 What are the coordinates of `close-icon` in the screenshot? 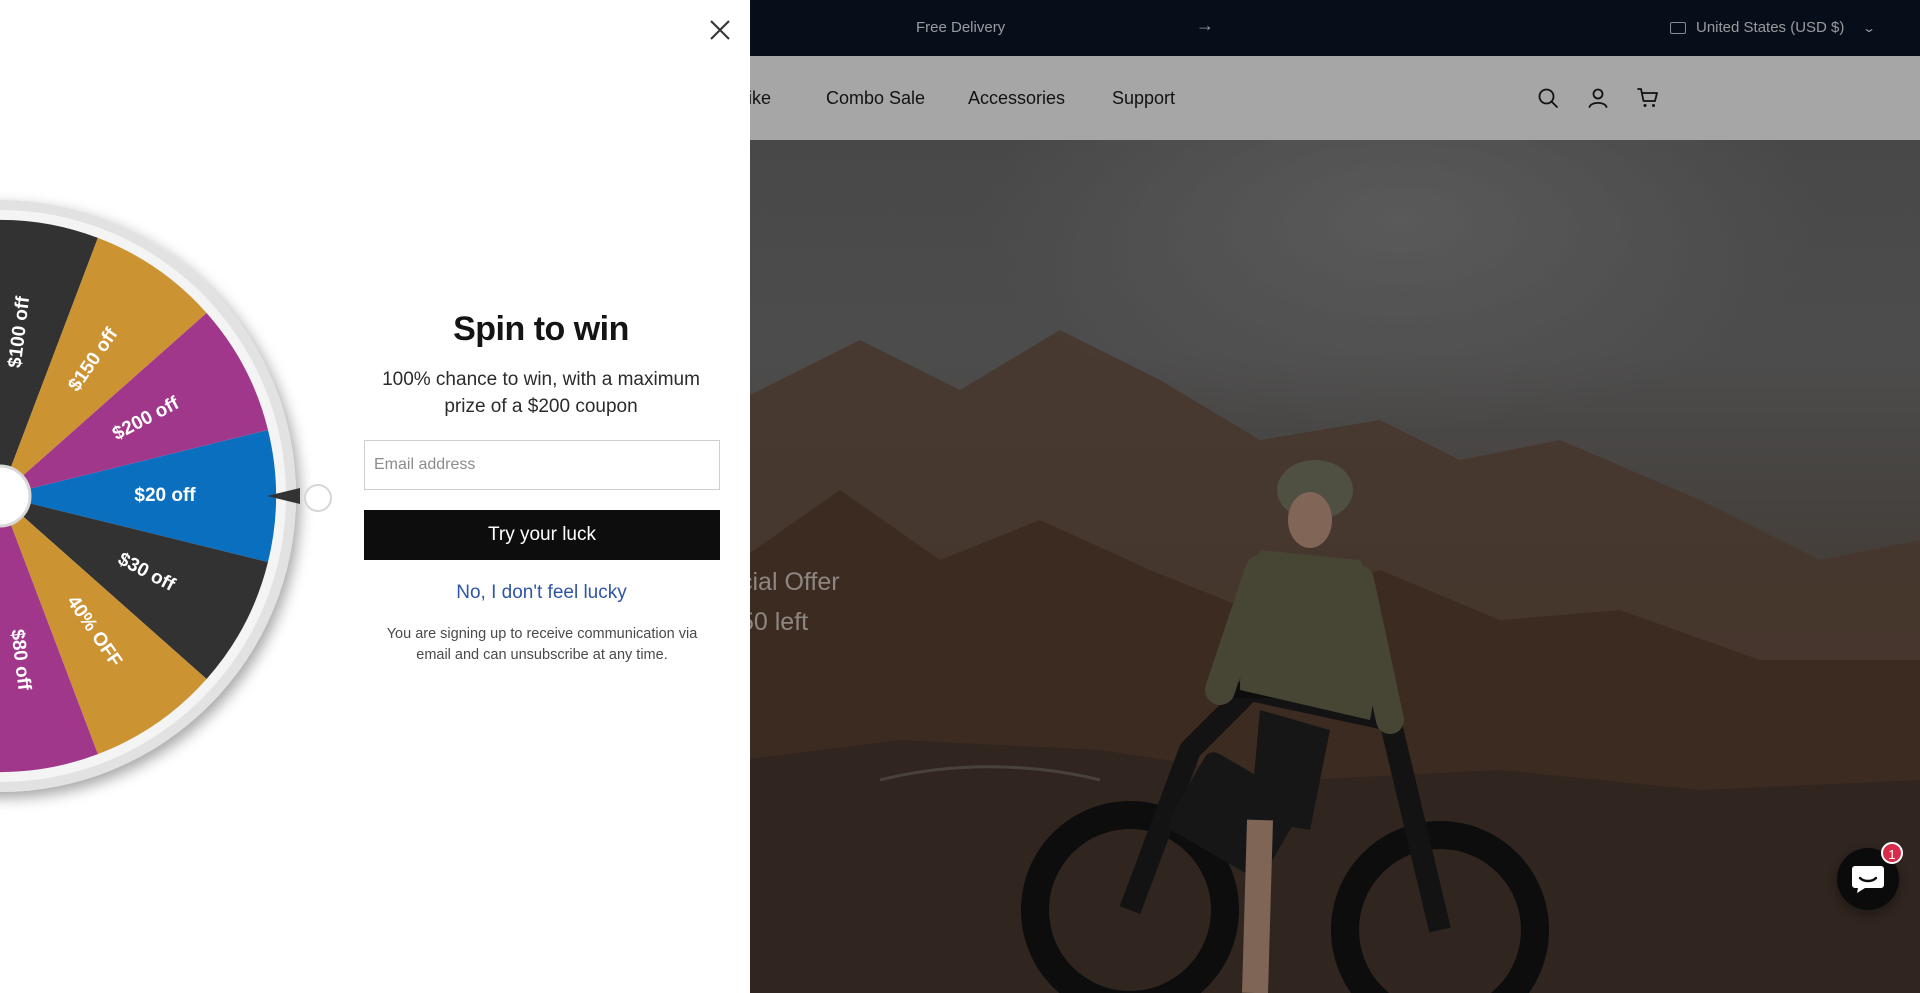 It's located at (720, 30).